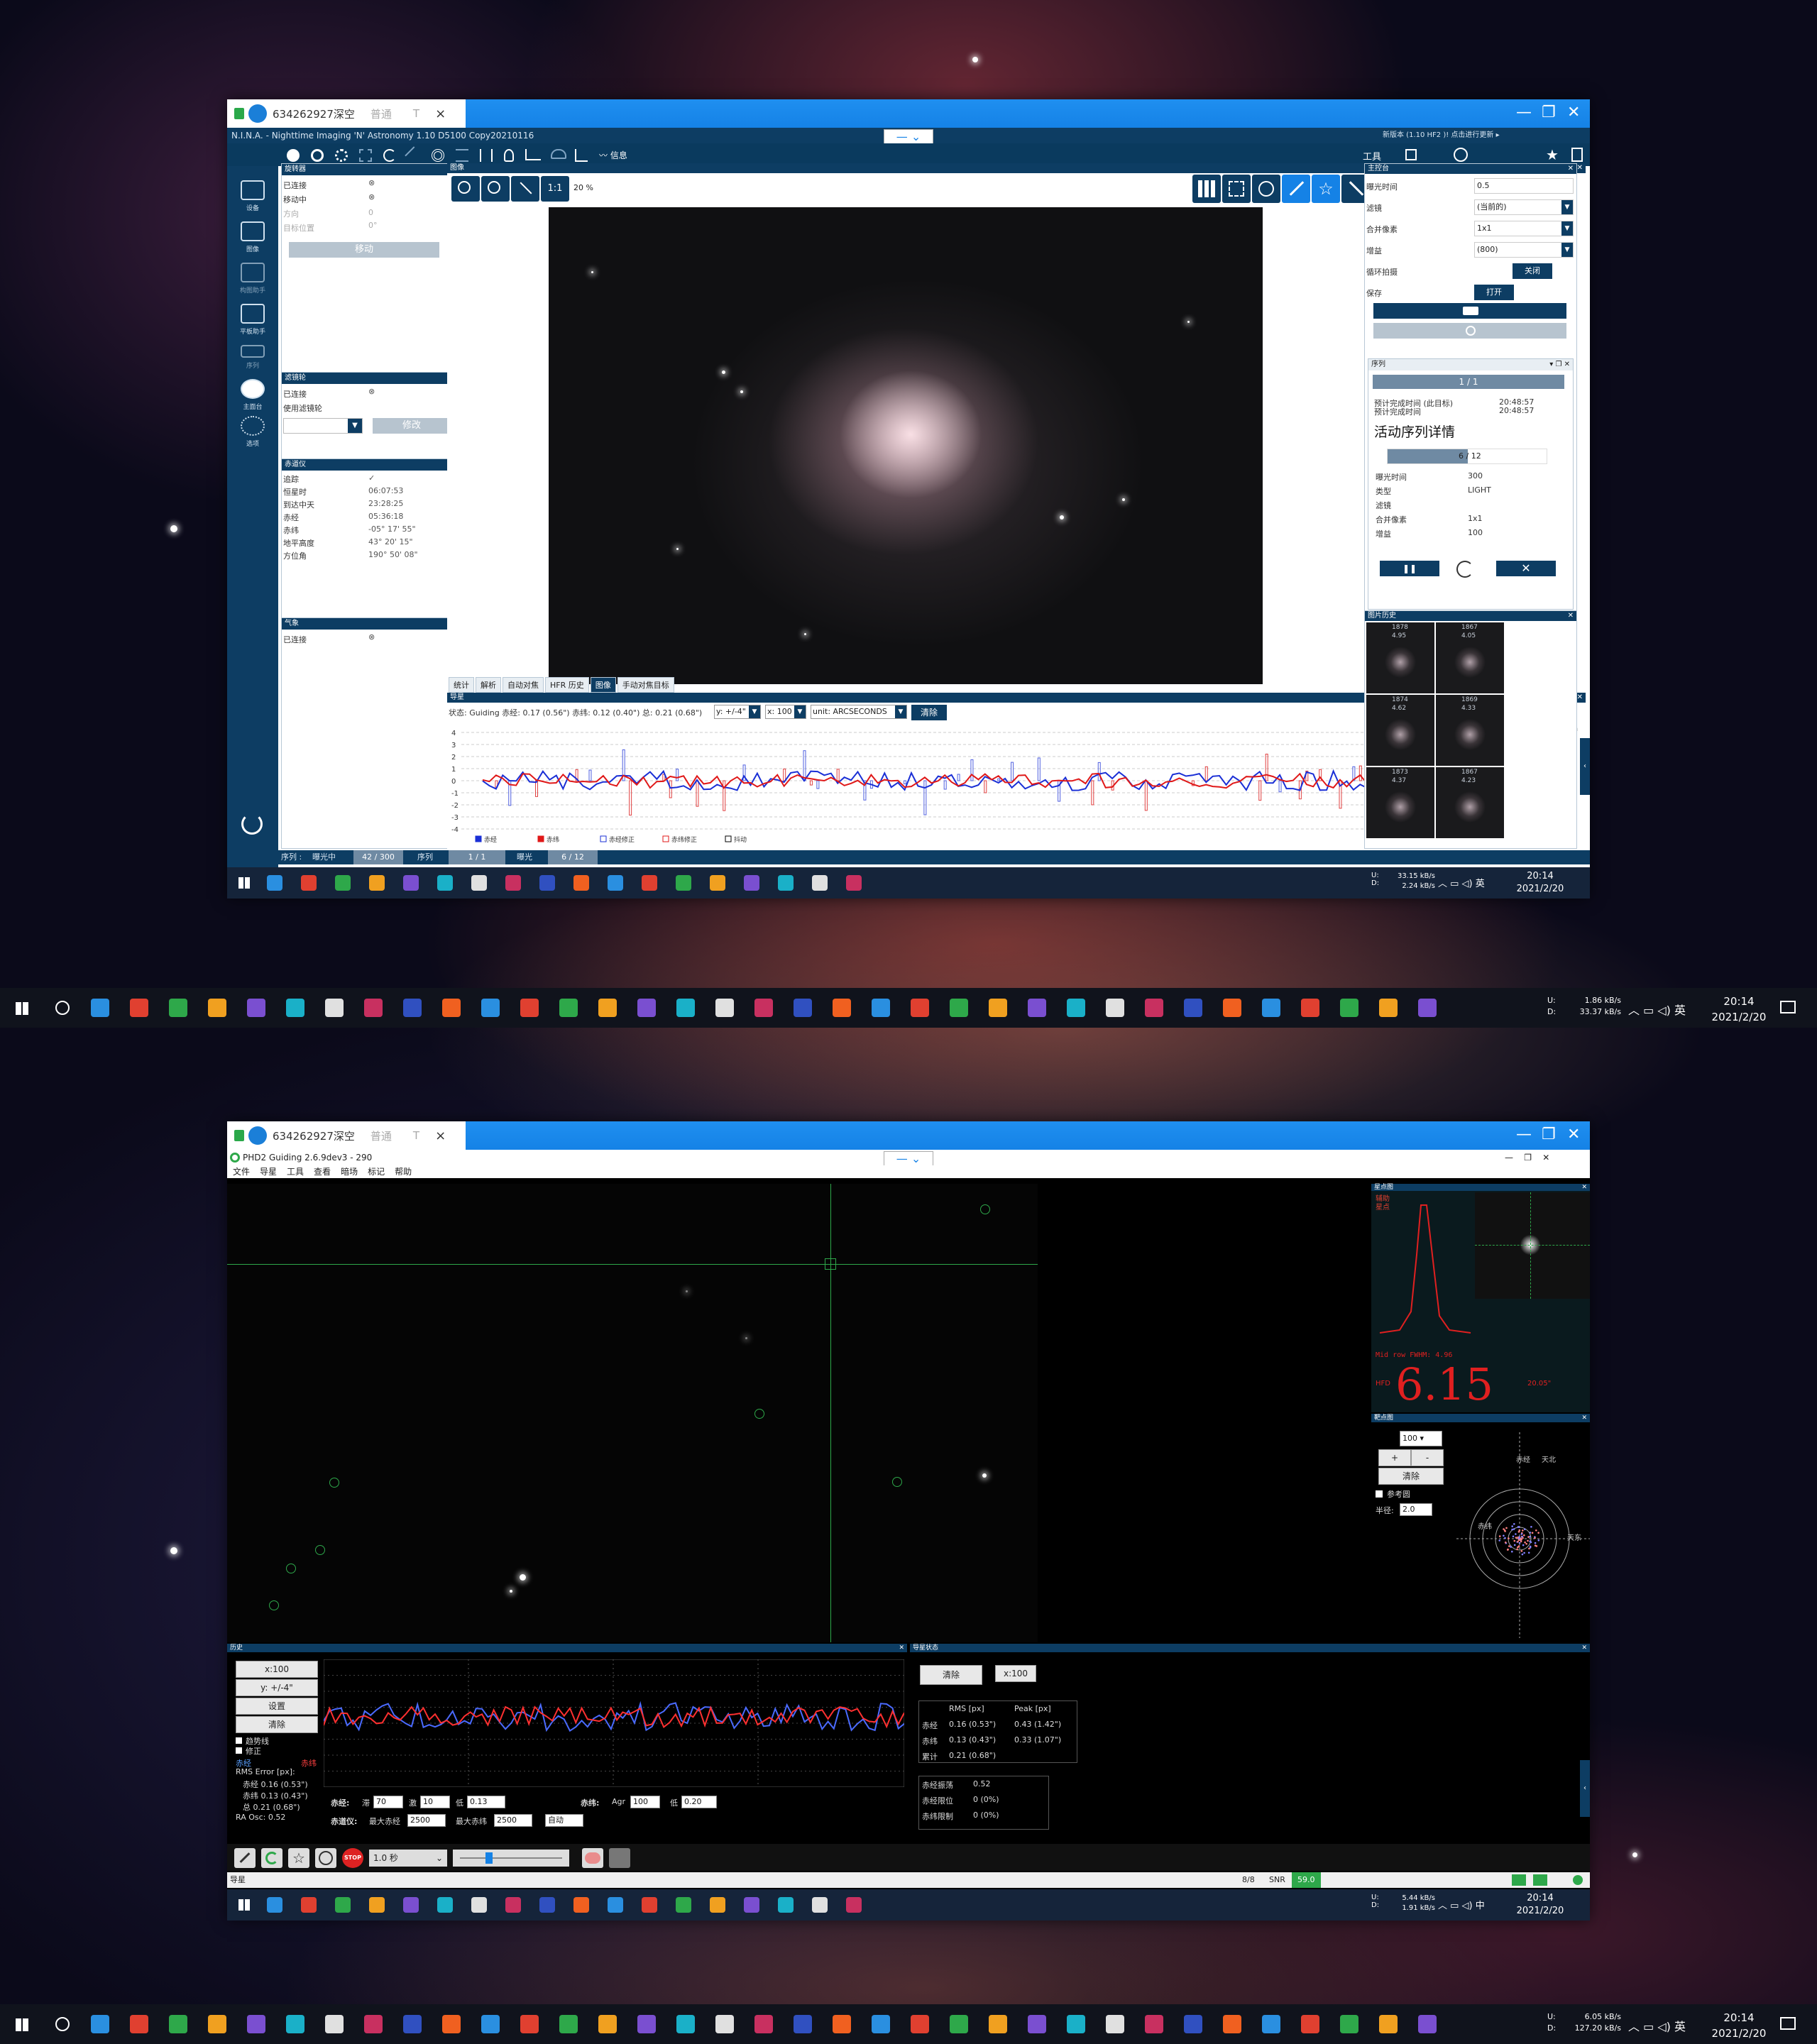 The image size is (1817, 2044). Describe the element at coordinates (737, 712) in the screenshot. I see `guider-y-select: y: +/-4" ▼` at that location.